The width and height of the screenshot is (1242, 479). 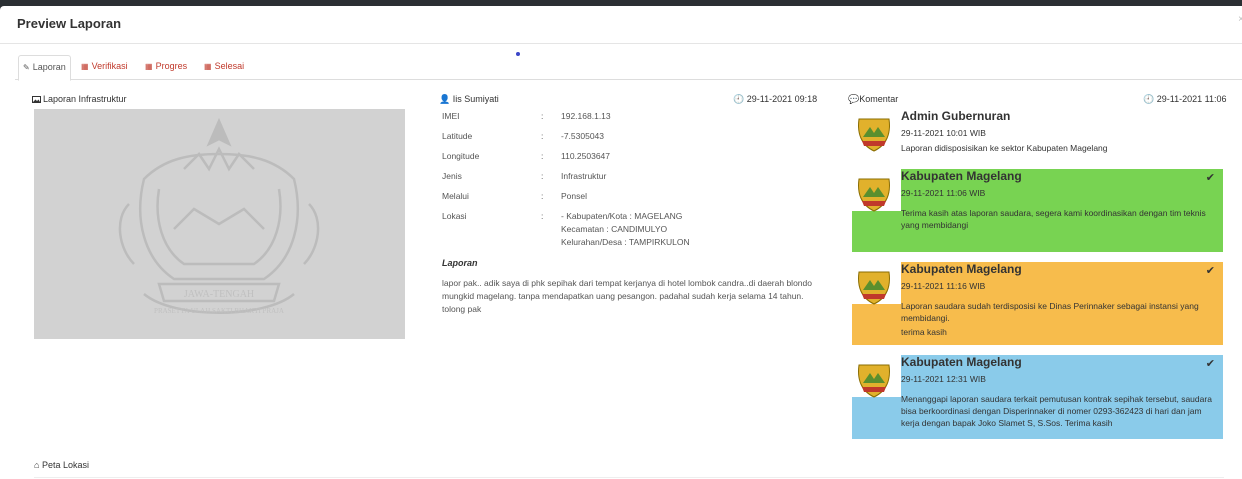 What do you see at coordinates (584, 176) in the screenshot?
I see `info-value: Infrastruktur` at bounding box center [584, 176].